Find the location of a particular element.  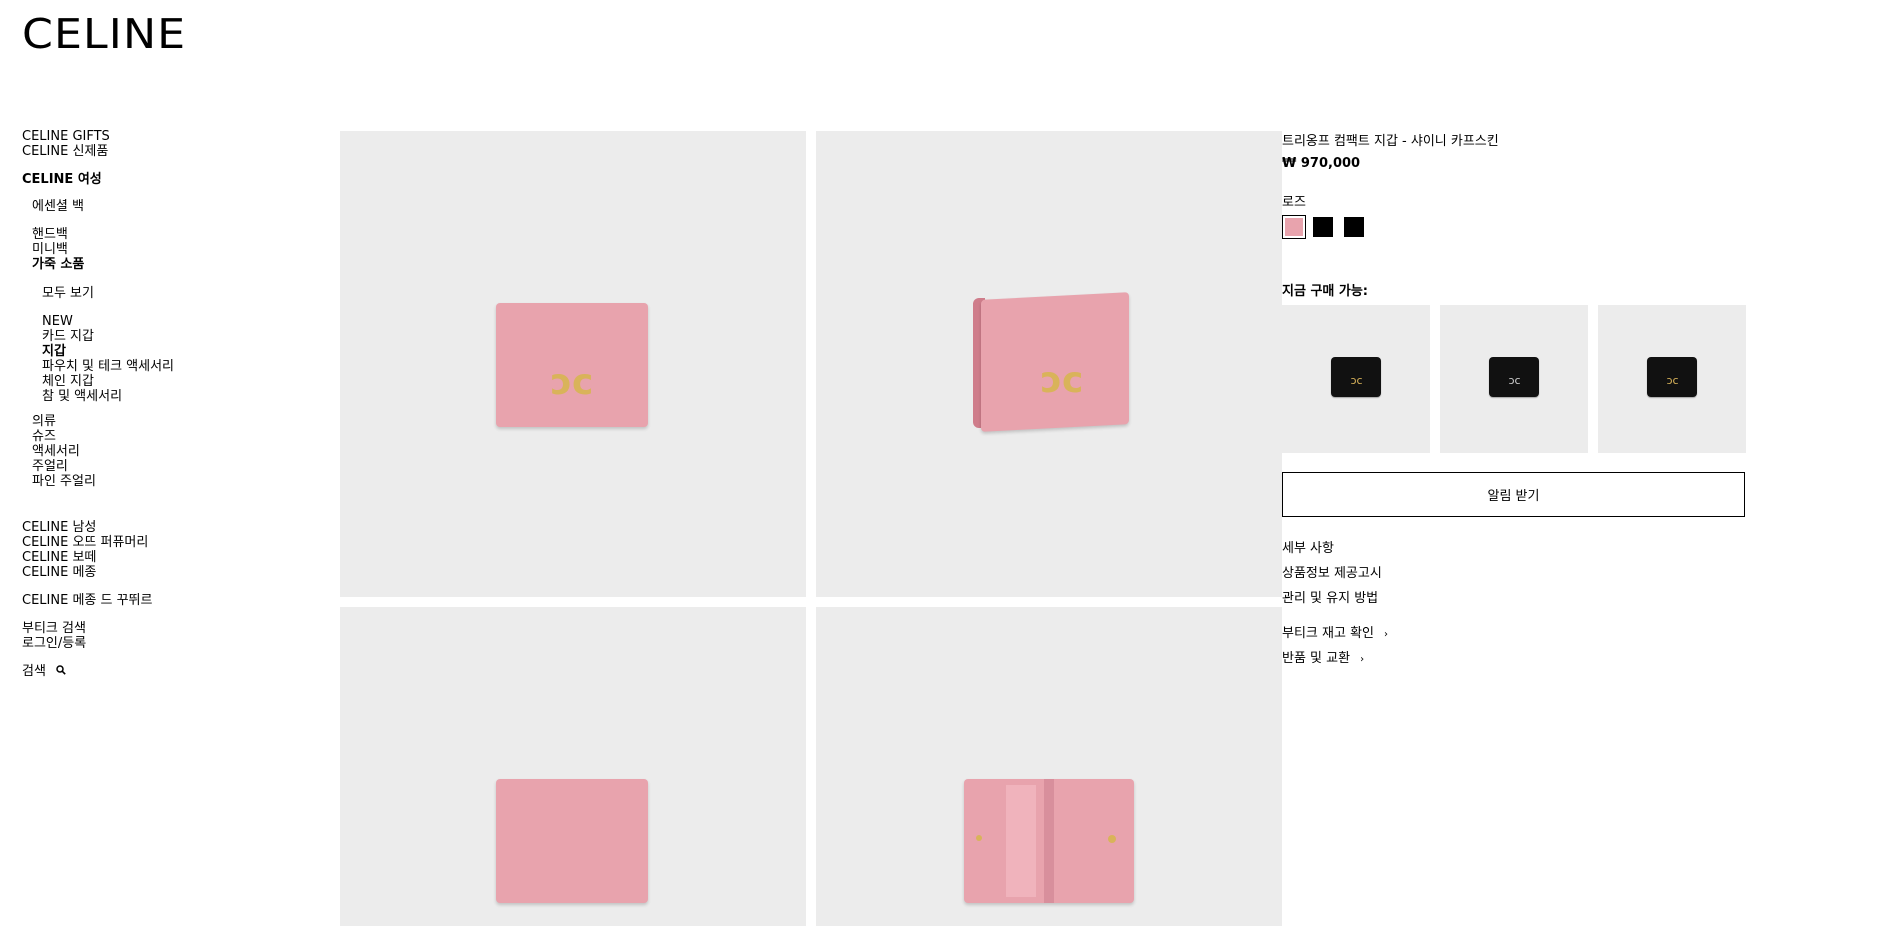

check-stock-link: 부티크 재고 확인 › is located at coordinates (1335, 631).